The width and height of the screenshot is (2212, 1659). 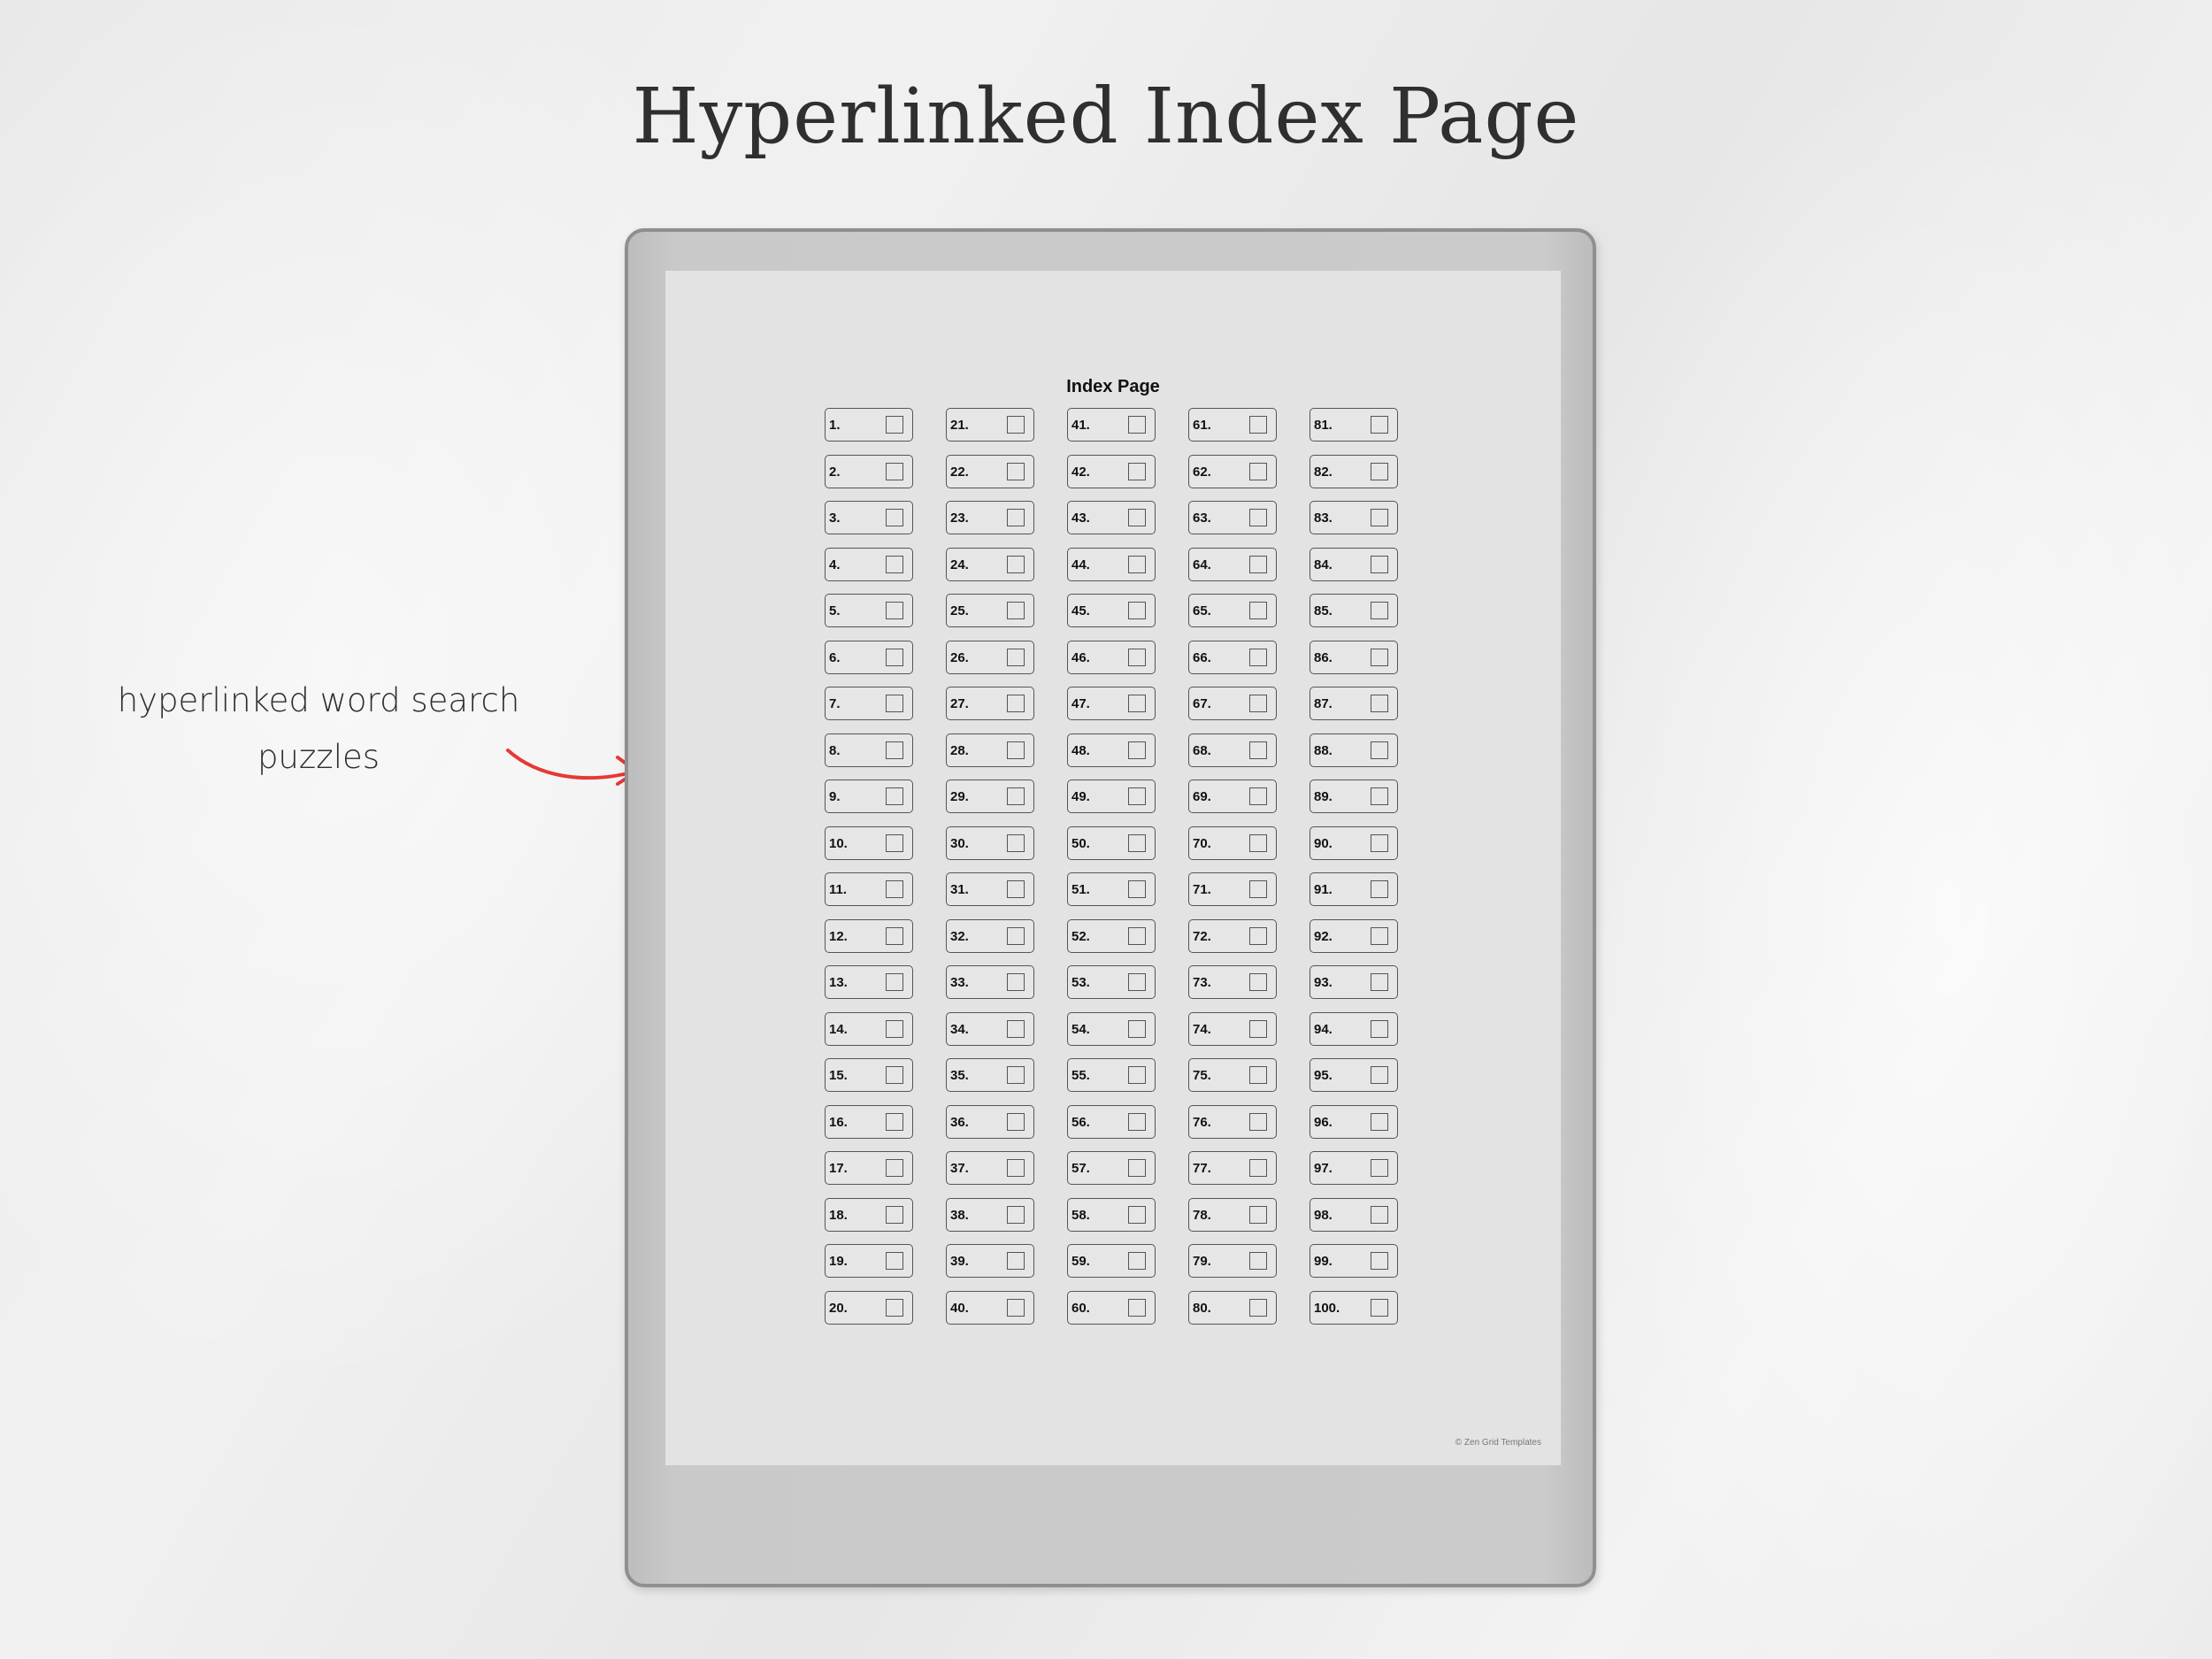 I want to click on index-link-cell: 59., so click(x=1111, y=1261).